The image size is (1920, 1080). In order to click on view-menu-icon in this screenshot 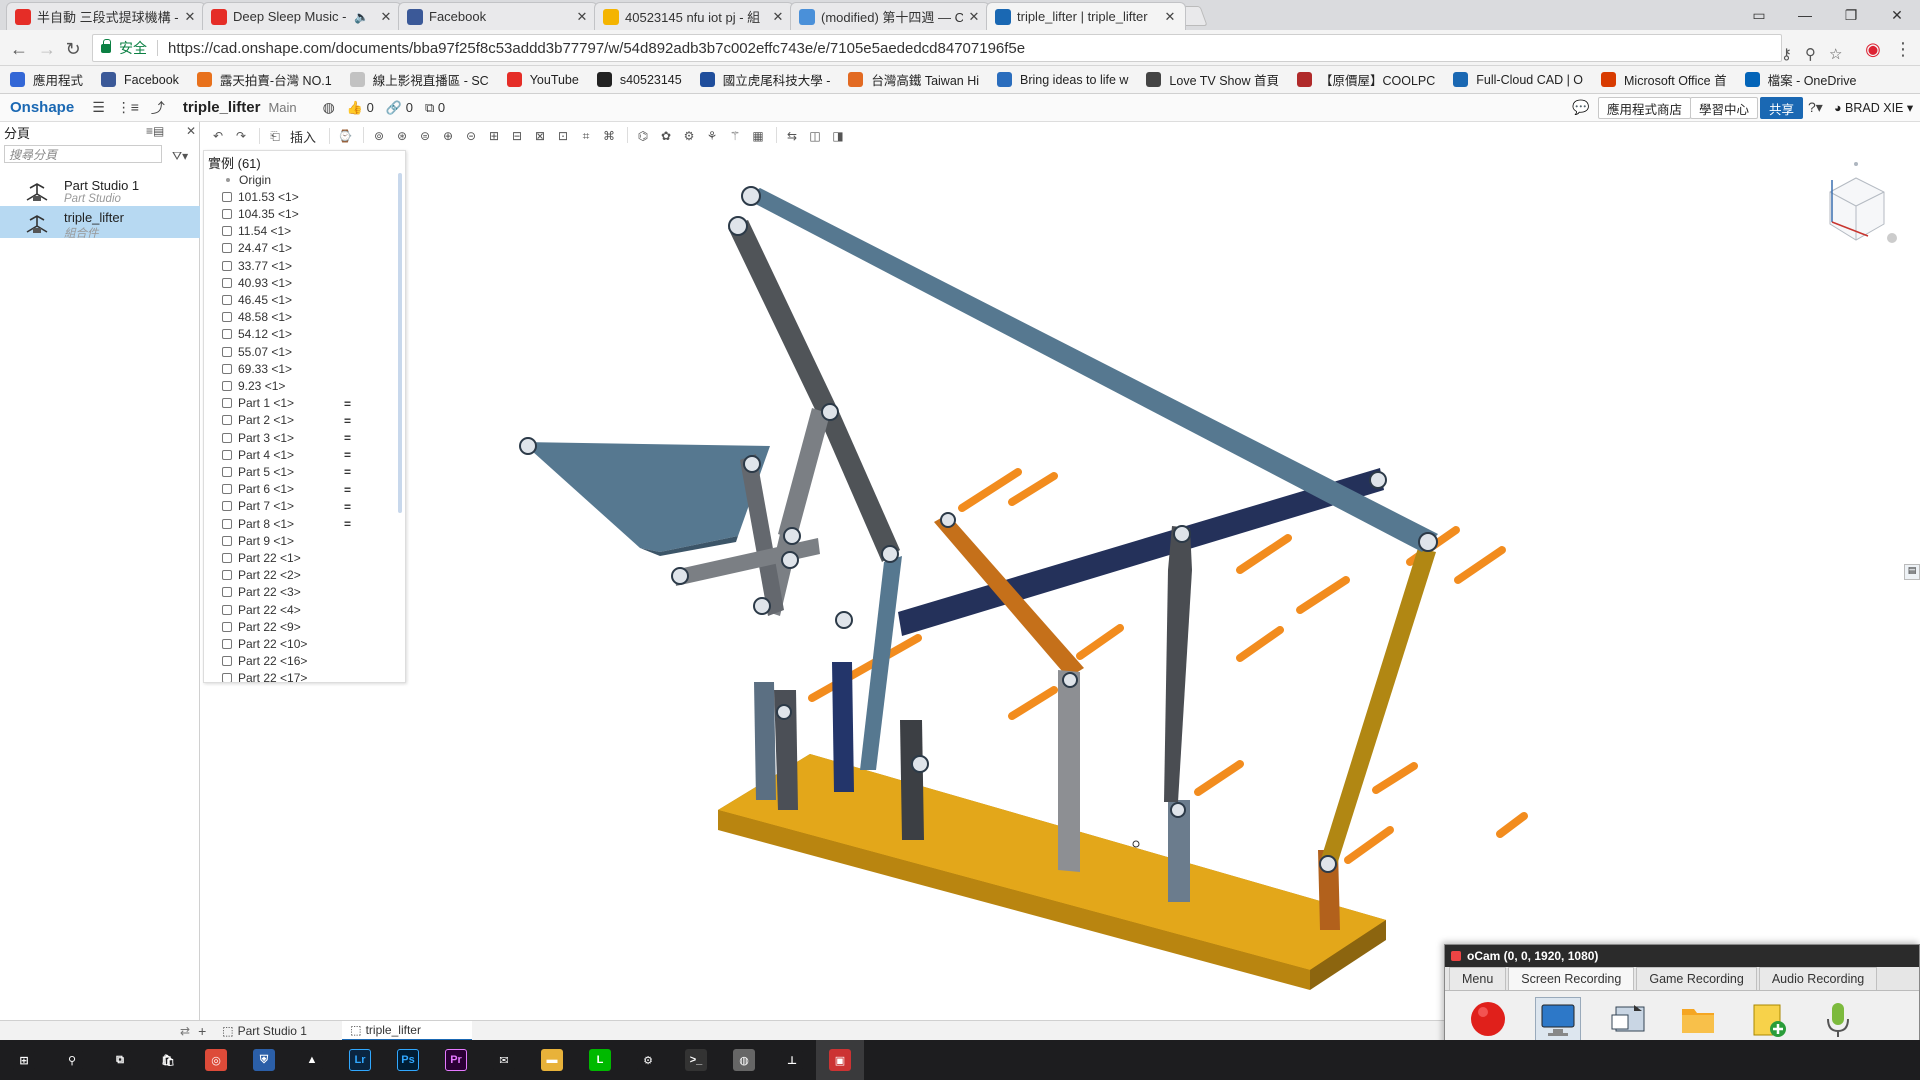, I will do `click(1892, 238)`.